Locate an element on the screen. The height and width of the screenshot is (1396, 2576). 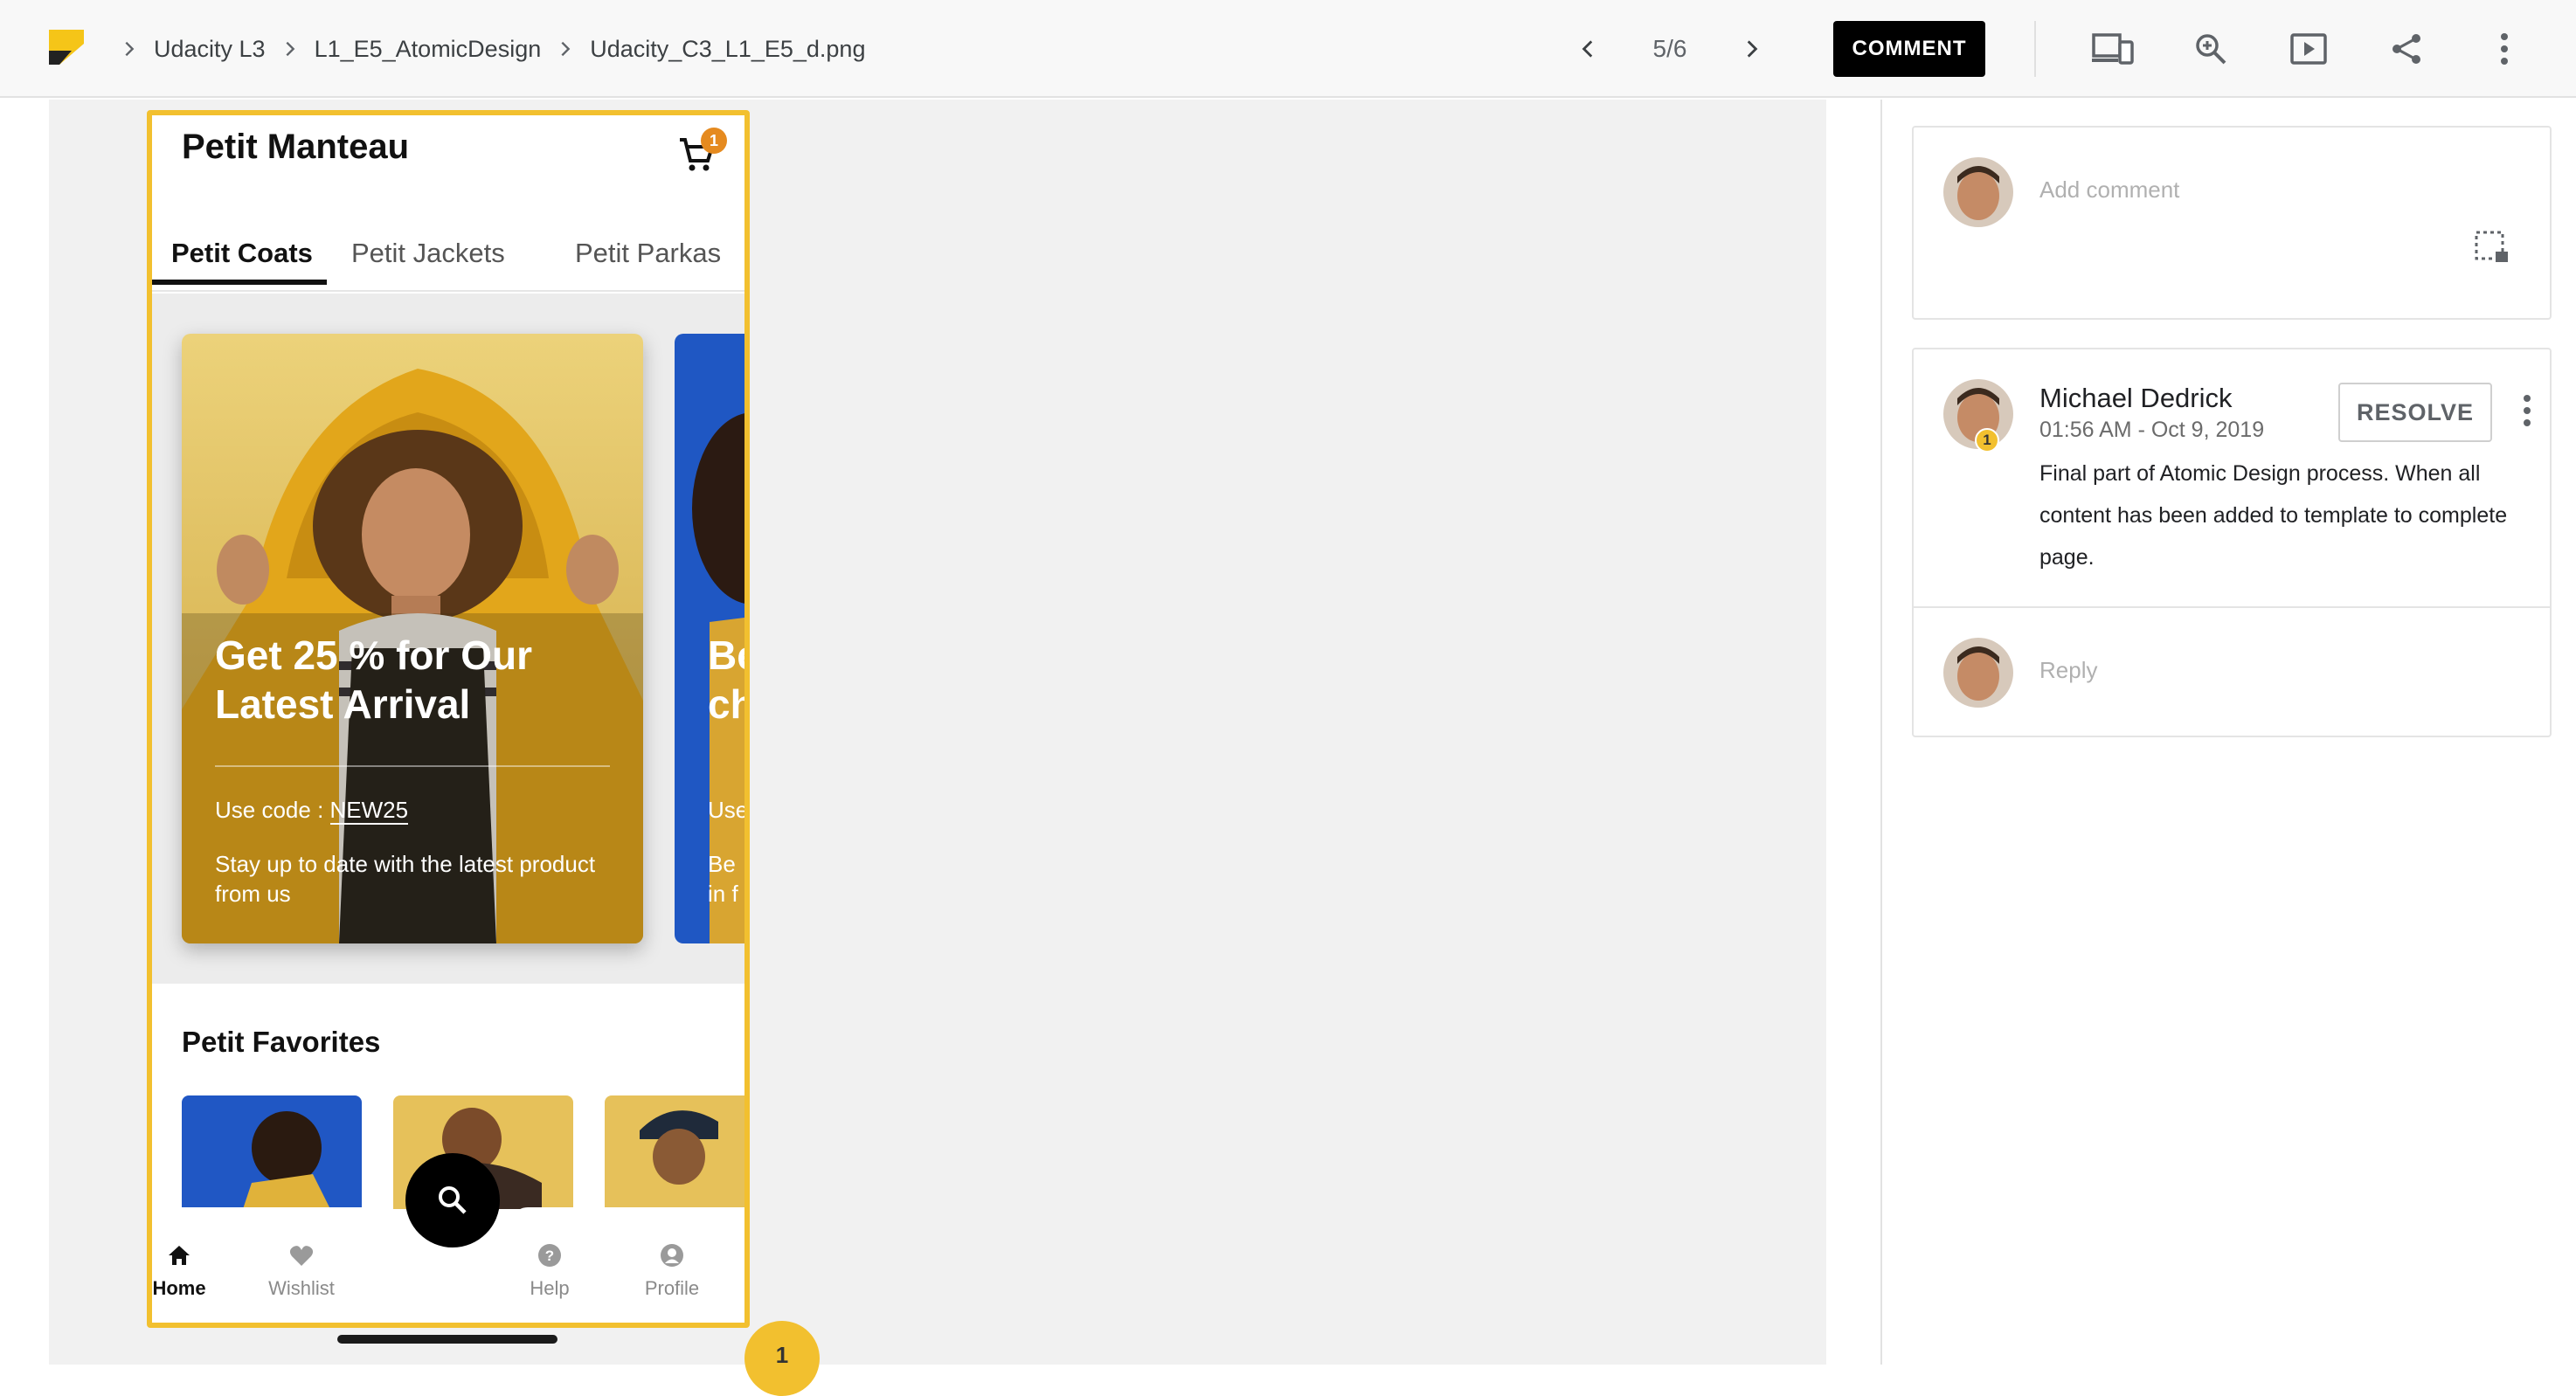
promo-headline: ch is located at coordinates (726, 704).